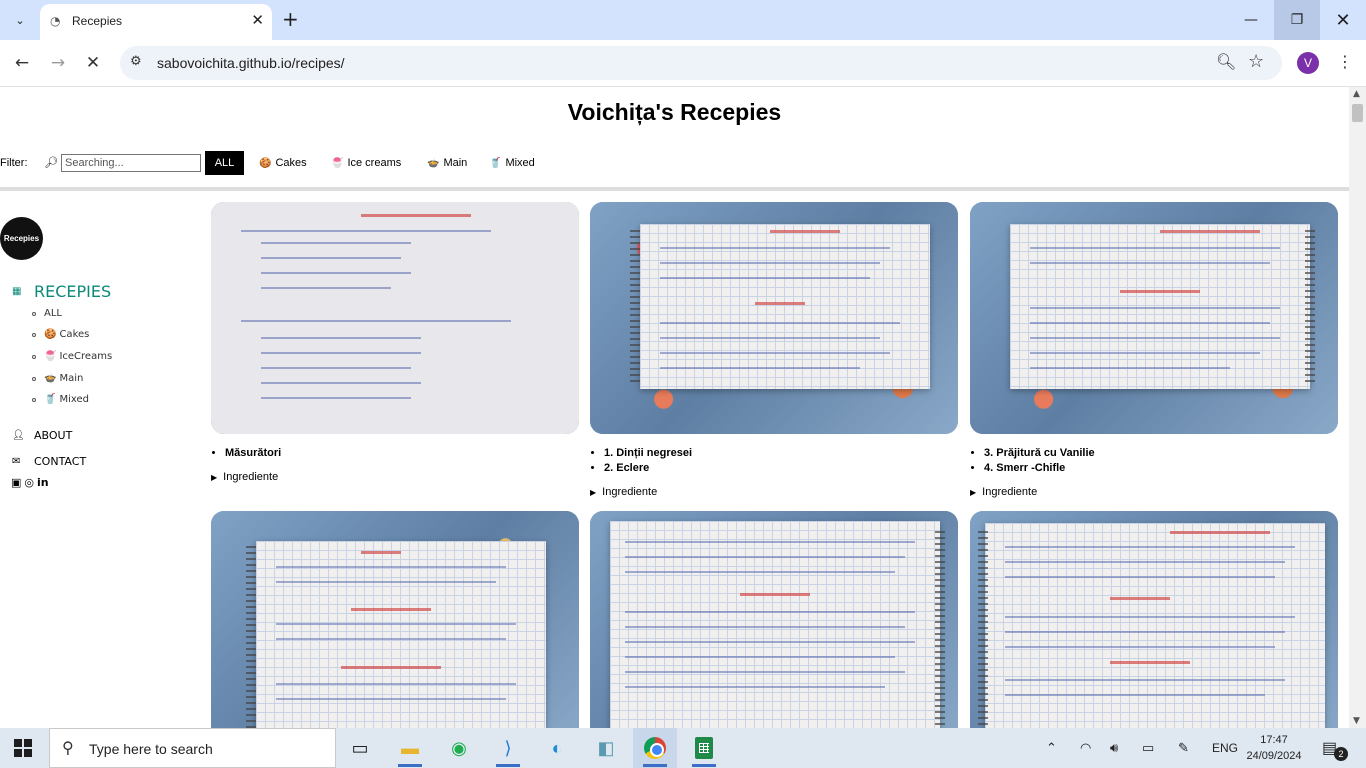 The height and width of the screenshot is (768, 1366). I want to click on page-title: Voichița's Recepies, so click(674, 112).